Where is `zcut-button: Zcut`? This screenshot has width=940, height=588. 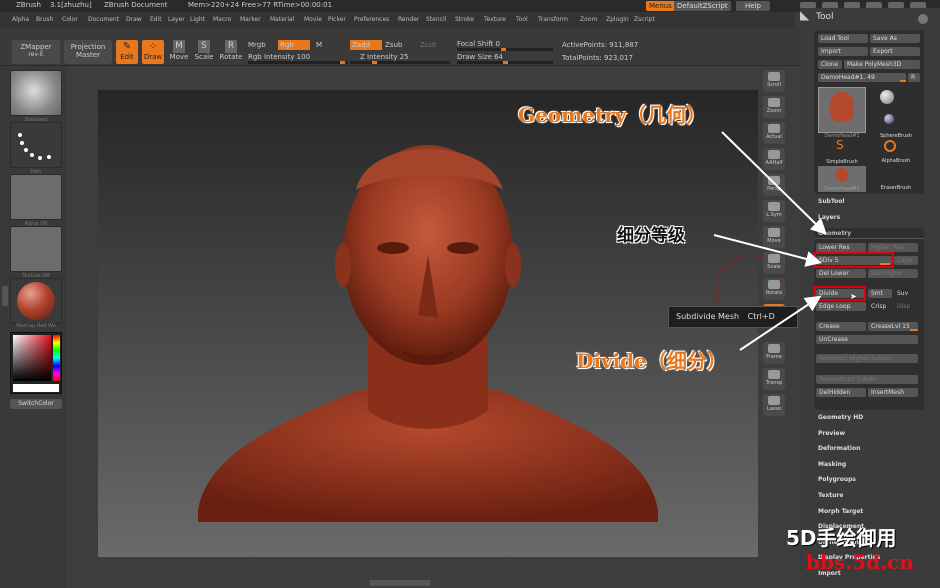 zcut-button: Zcut is located at coordinates (428, 45).